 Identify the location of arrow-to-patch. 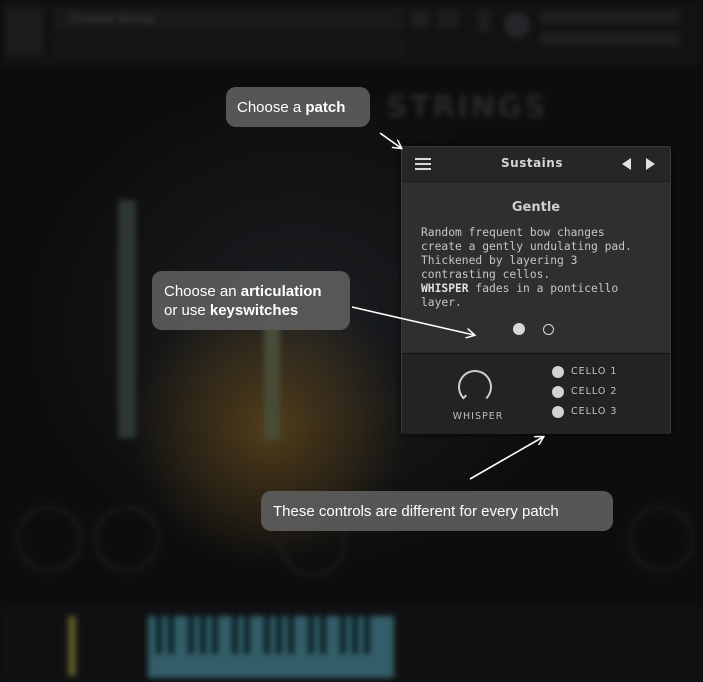
(390, 140).